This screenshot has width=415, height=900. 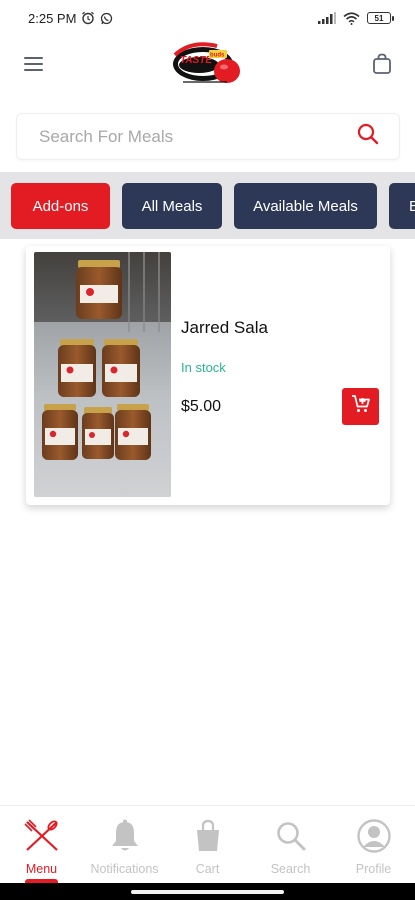 I want to click on bottom-nav: Menu Notifications Cart Search Profile, so click(x=207, y=844).